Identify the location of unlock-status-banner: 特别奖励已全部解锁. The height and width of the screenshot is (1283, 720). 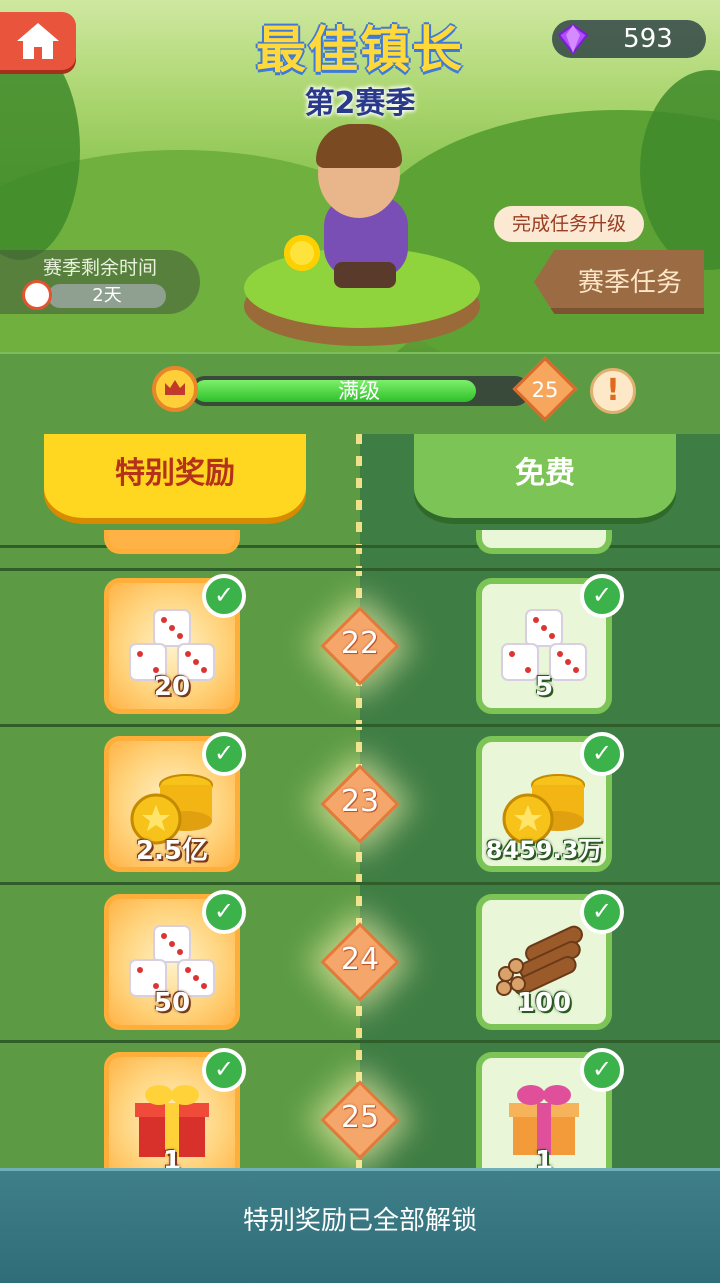
(360, 1225).